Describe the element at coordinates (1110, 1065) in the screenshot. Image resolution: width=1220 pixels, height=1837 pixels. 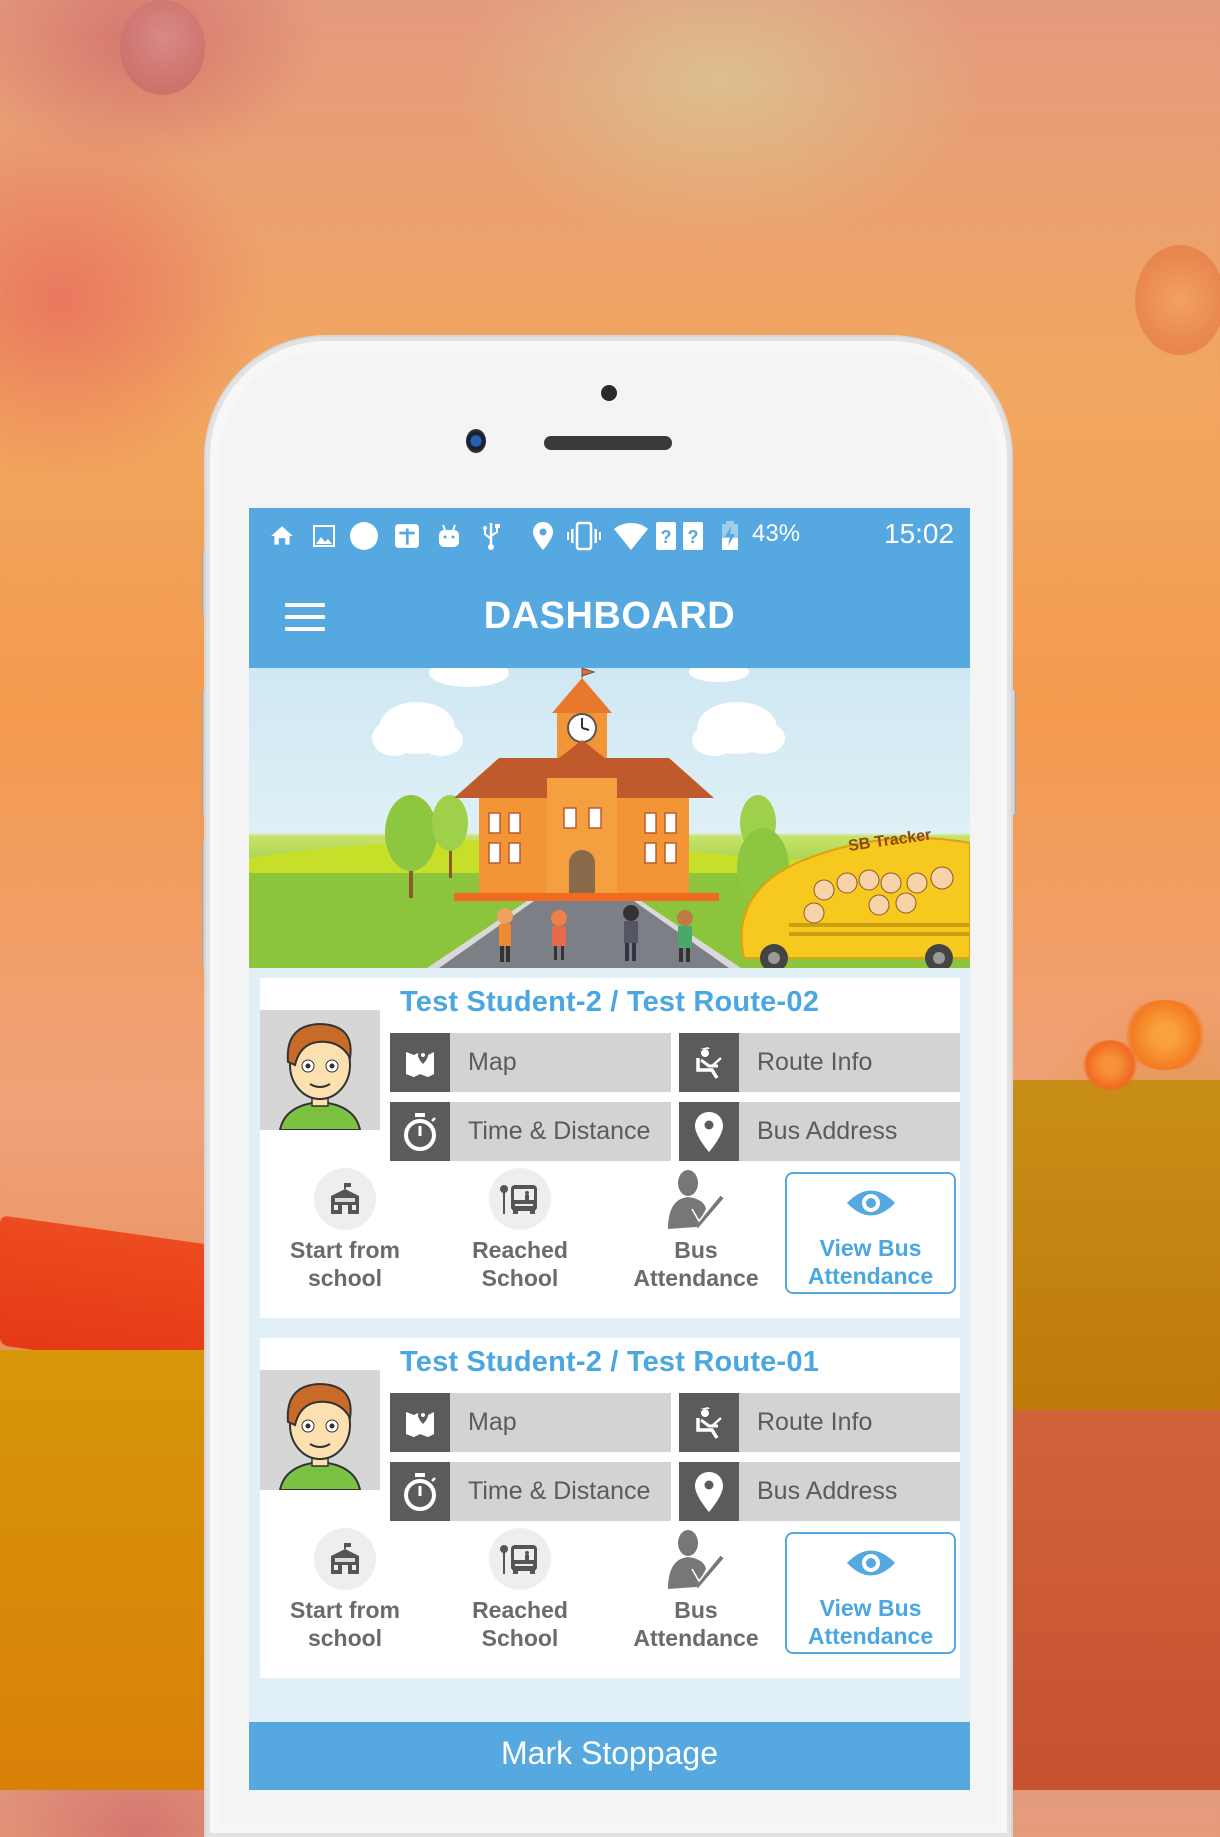
I see `background-flower` at that location.